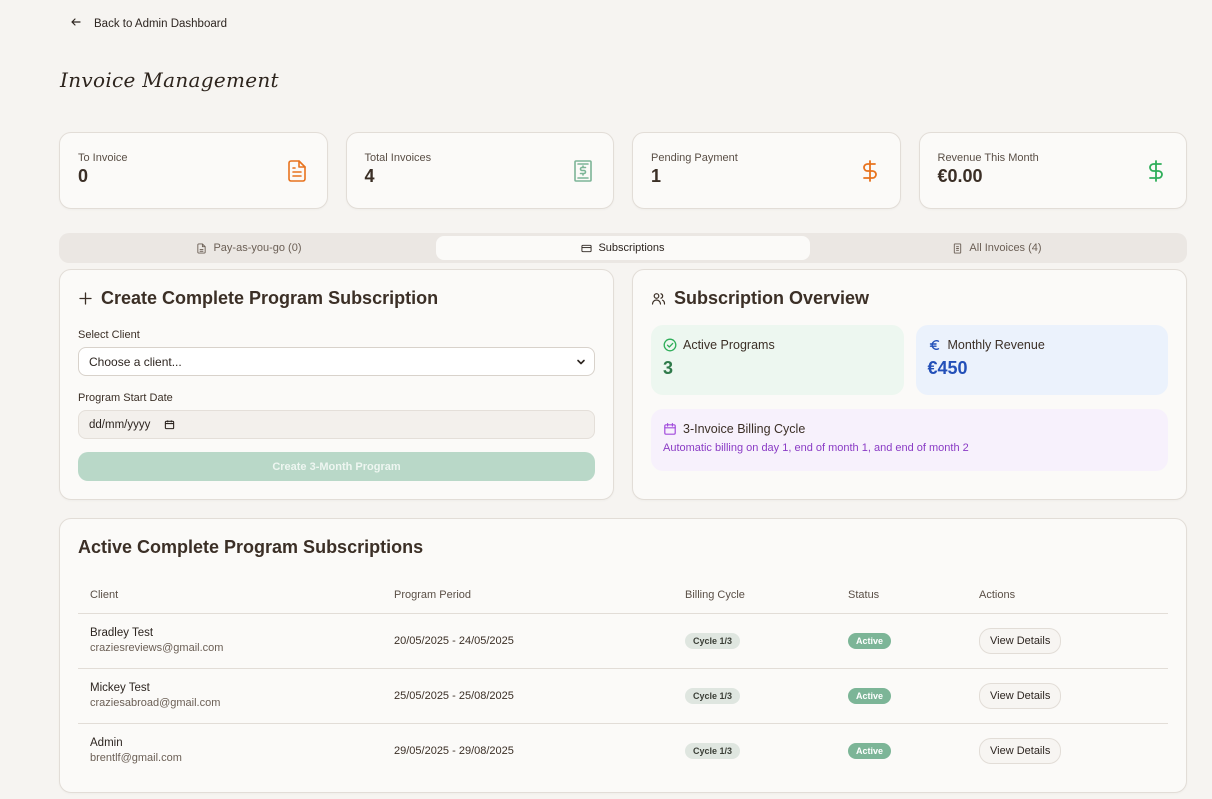 The height and width of the screenshot is (799, 1212). I want to click on tab-label: Pay-as-you-go (0), so click(257, 248).